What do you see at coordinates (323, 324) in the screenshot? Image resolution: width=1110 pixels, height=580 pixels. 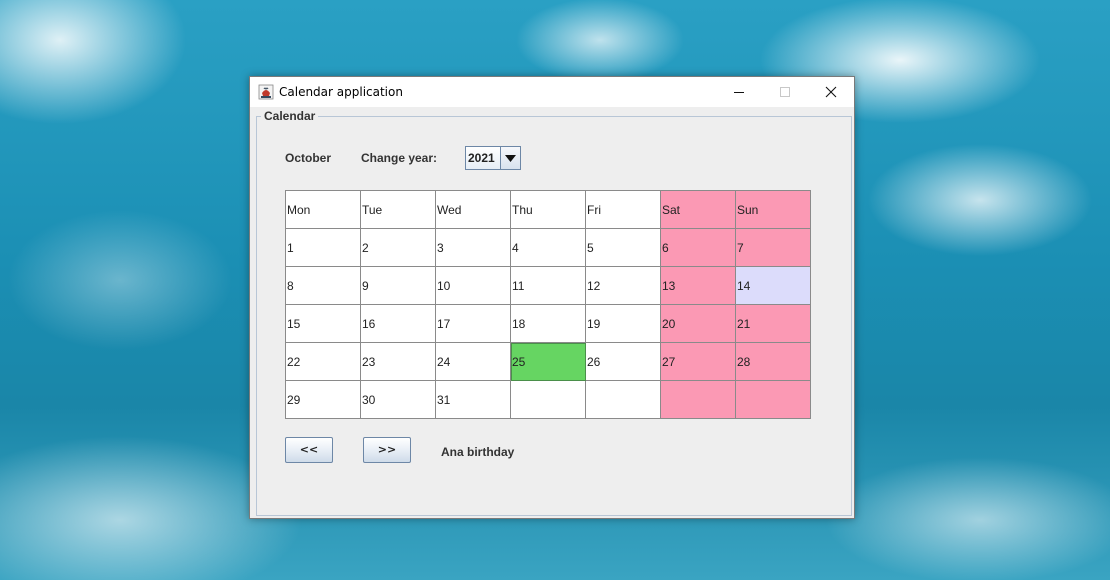 I see `day-cell: 15` at bounding box center [323, 324].